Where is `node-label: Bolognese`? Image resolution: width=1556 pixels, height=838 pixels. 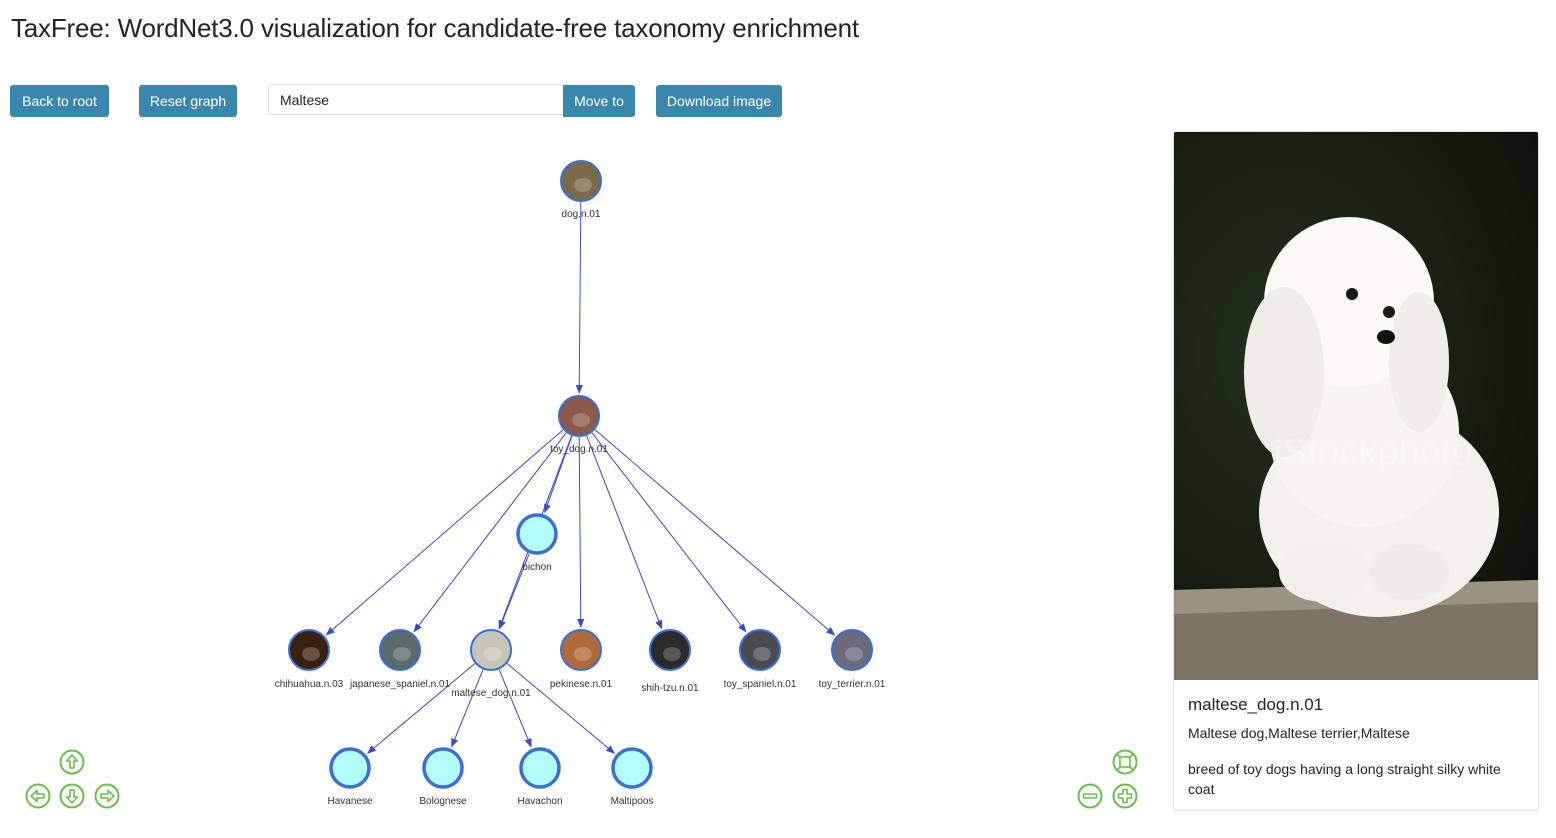
node-label: Bolognese is located at coordinates (443, 801).